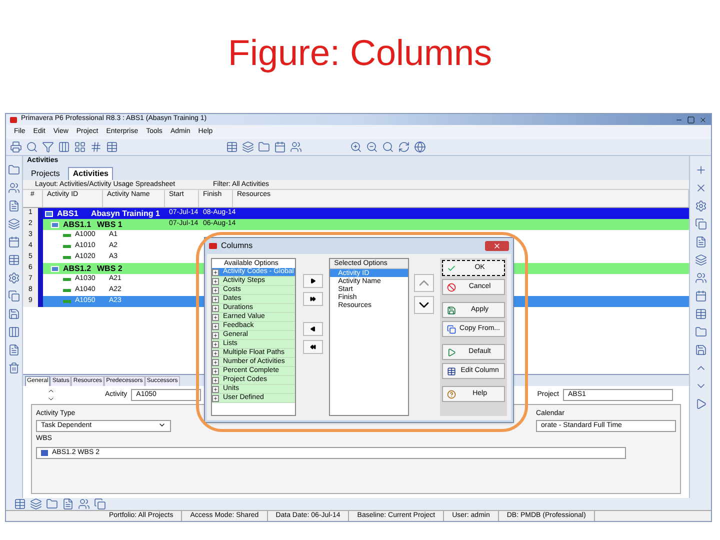 The image size is (720, 540). Describe the element at coordinates (77, 268) in the screenshot. I see `activity-id: ABS1.2` at that location.